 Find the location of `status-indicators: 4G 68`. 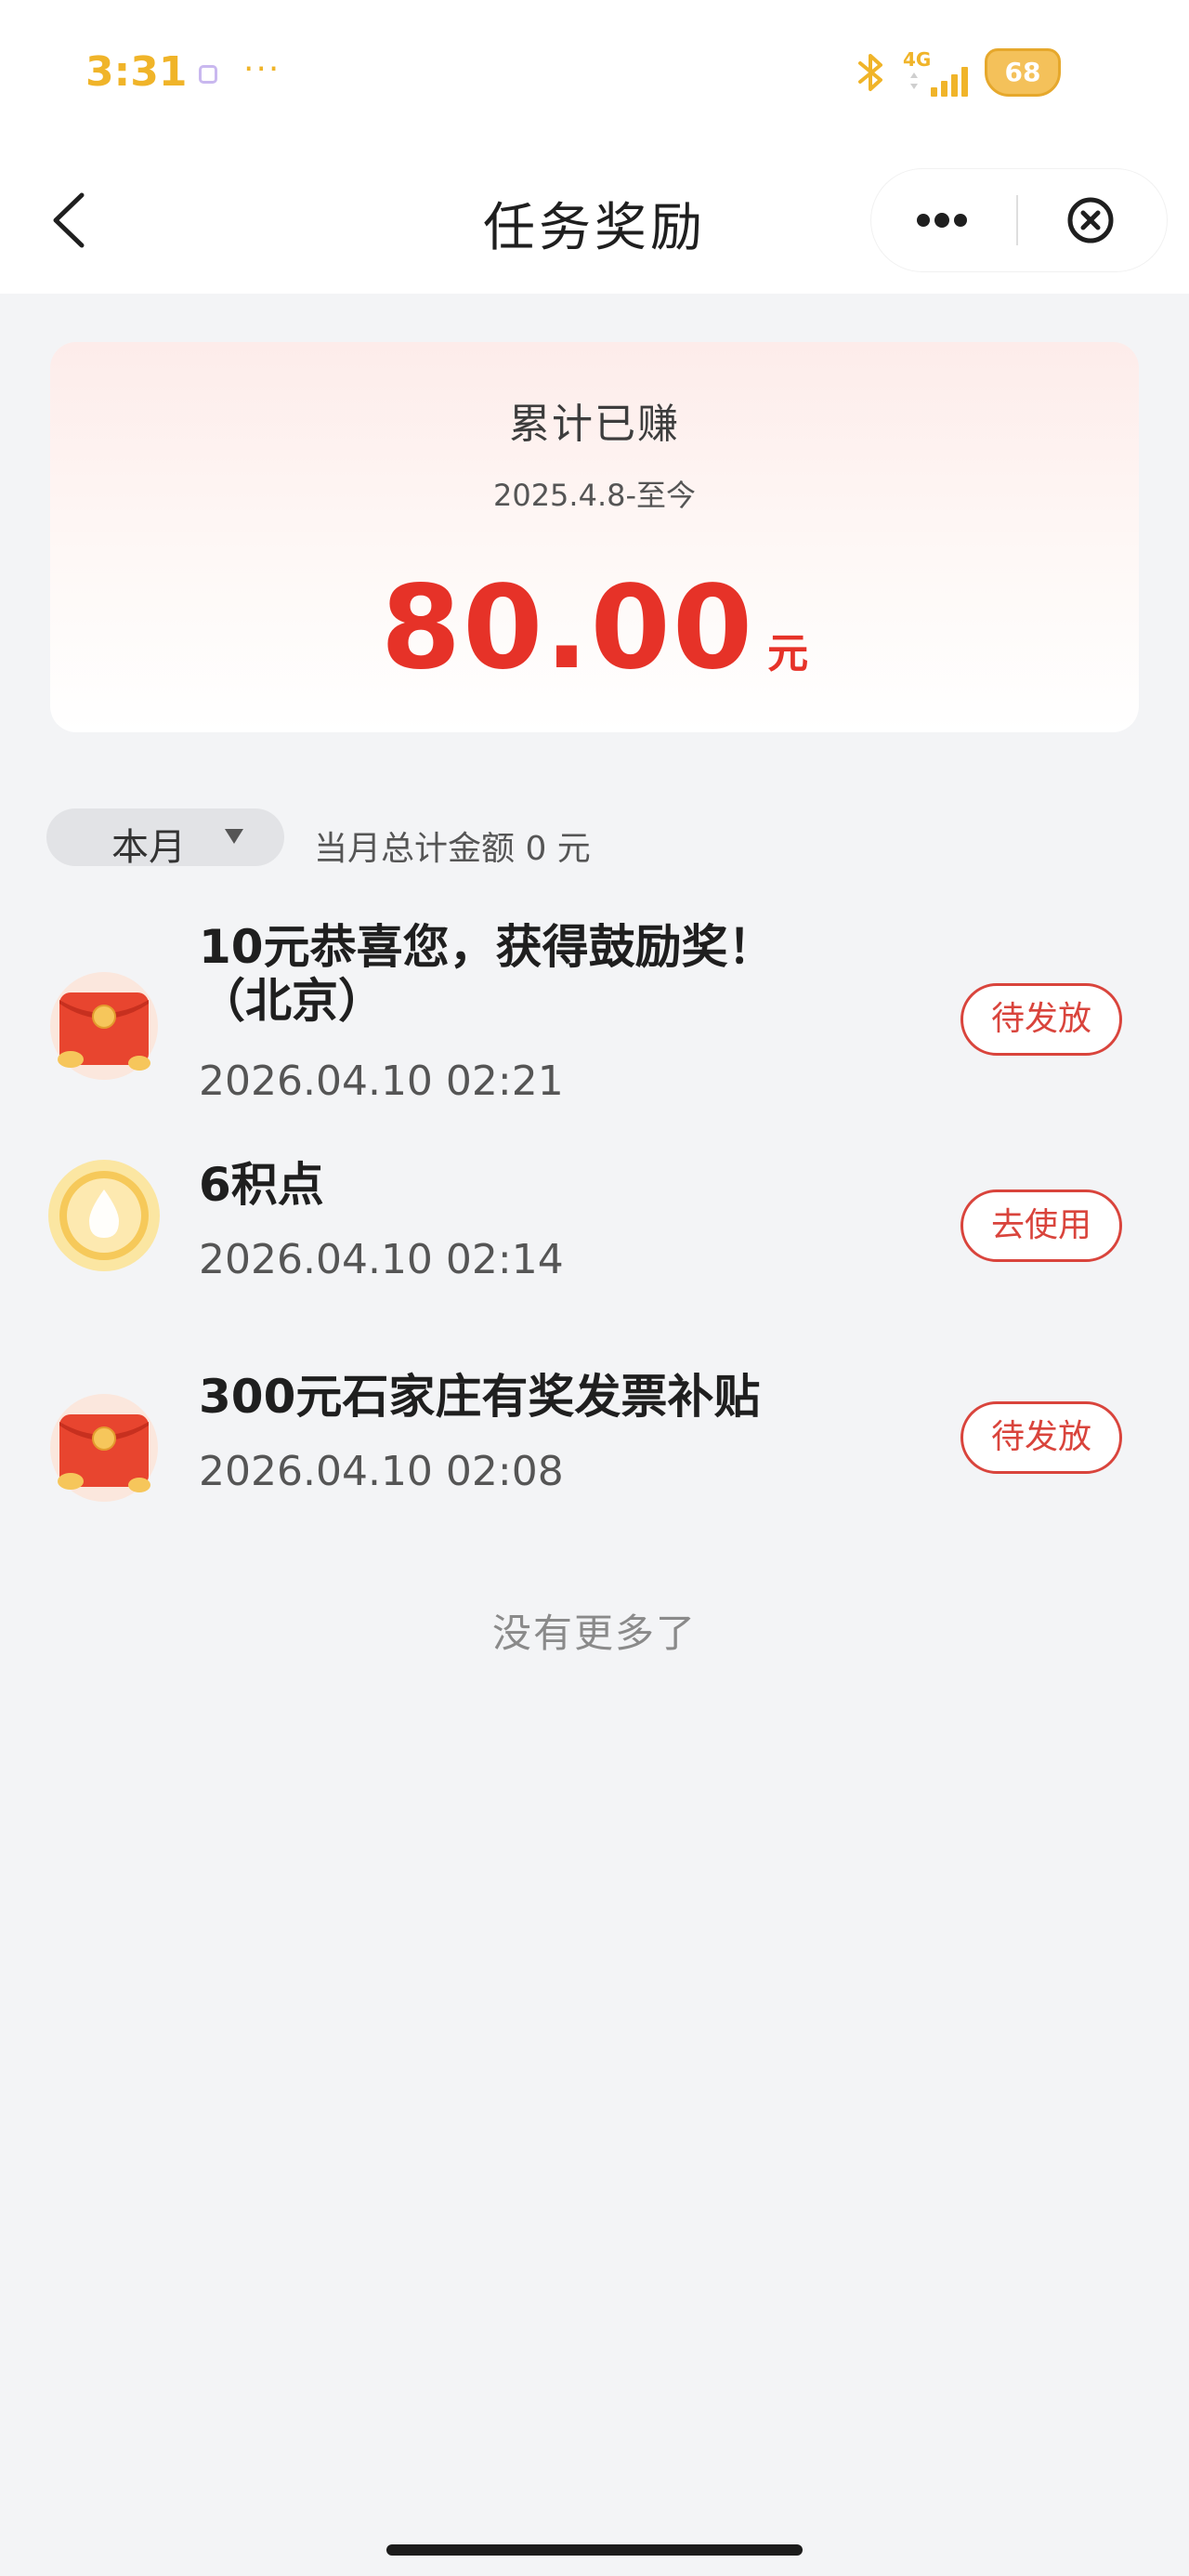

status-indicators: 4G 68 is located at coordinates (994, 74).